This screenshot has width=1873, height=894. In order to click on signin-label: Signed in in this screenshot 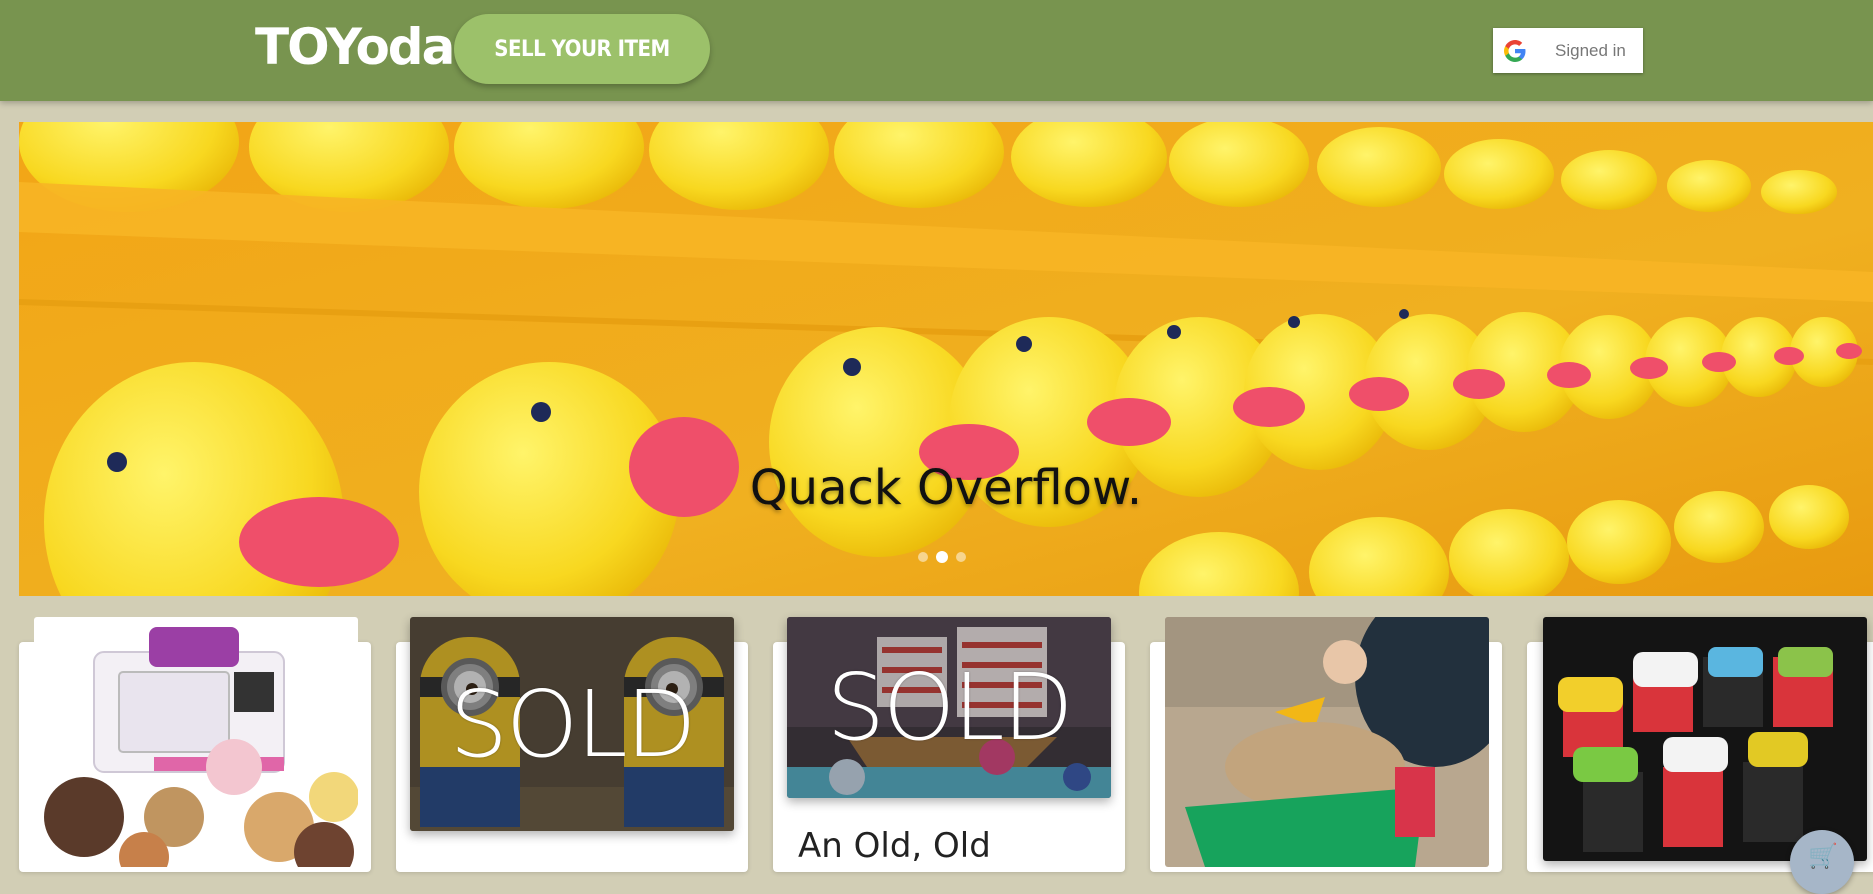, I will do `click(1590, 50)`.